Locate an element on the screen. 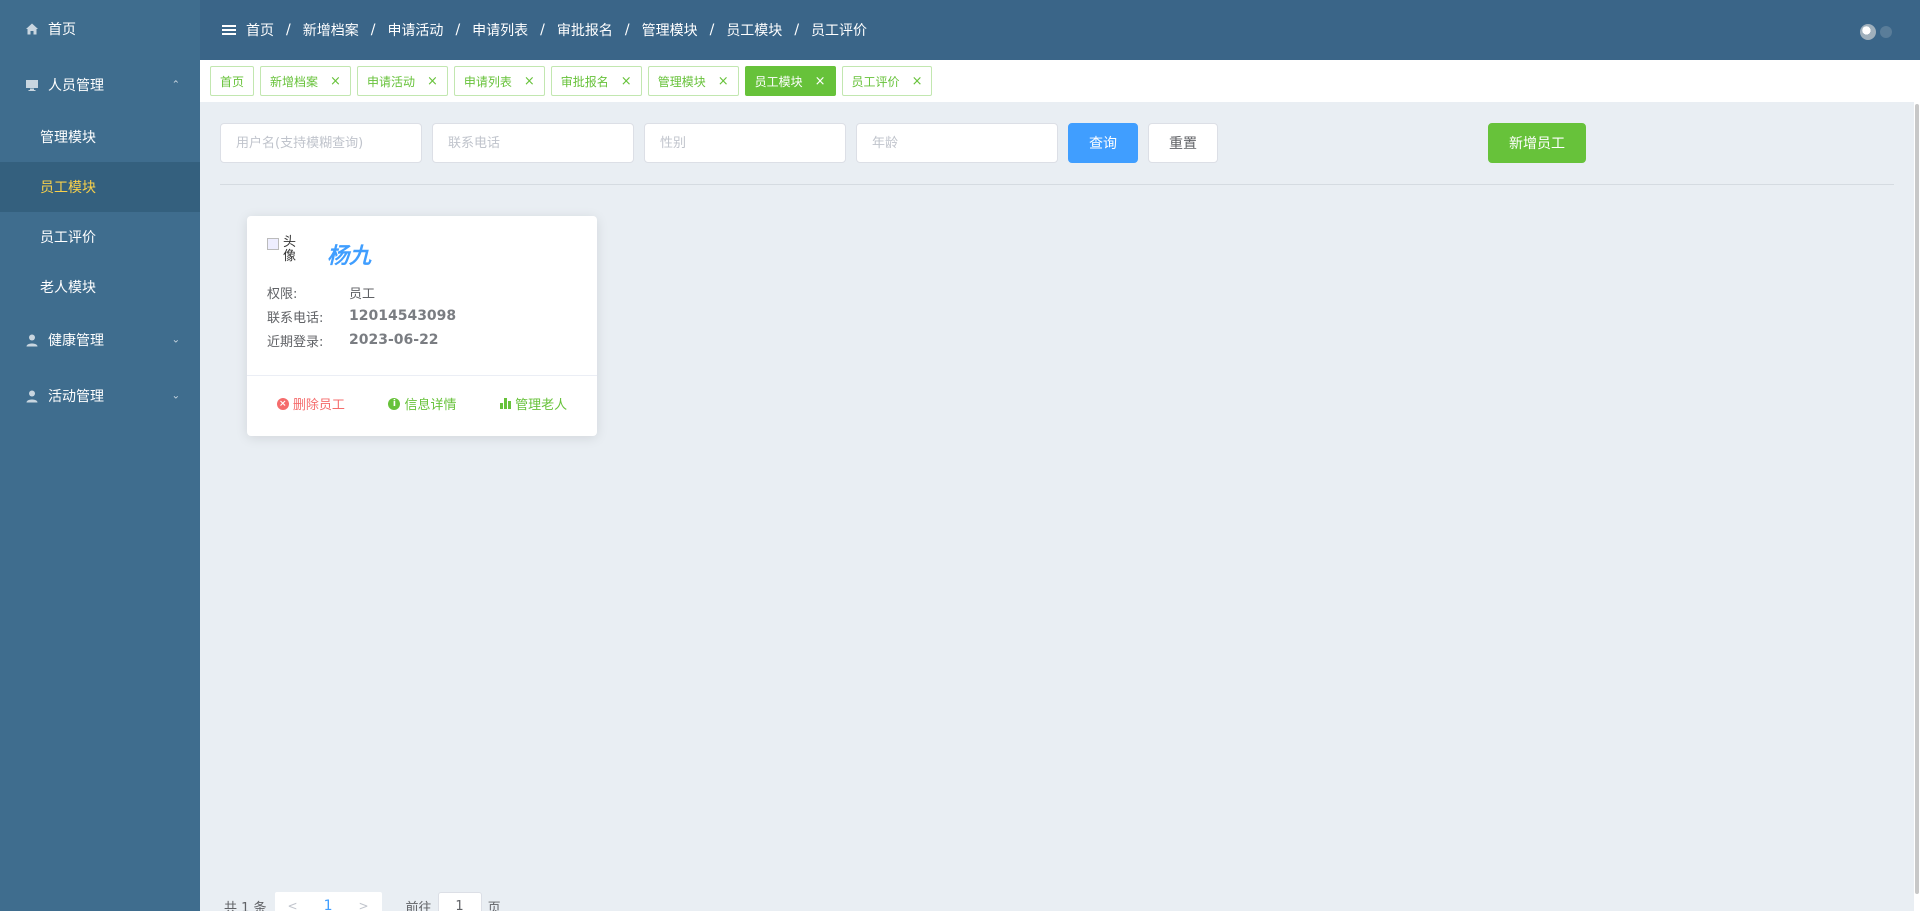 The width and height of the screenshot is (1920, 911). info-row: 联系电话: 12014543098 is located at coordinates (432, 316).